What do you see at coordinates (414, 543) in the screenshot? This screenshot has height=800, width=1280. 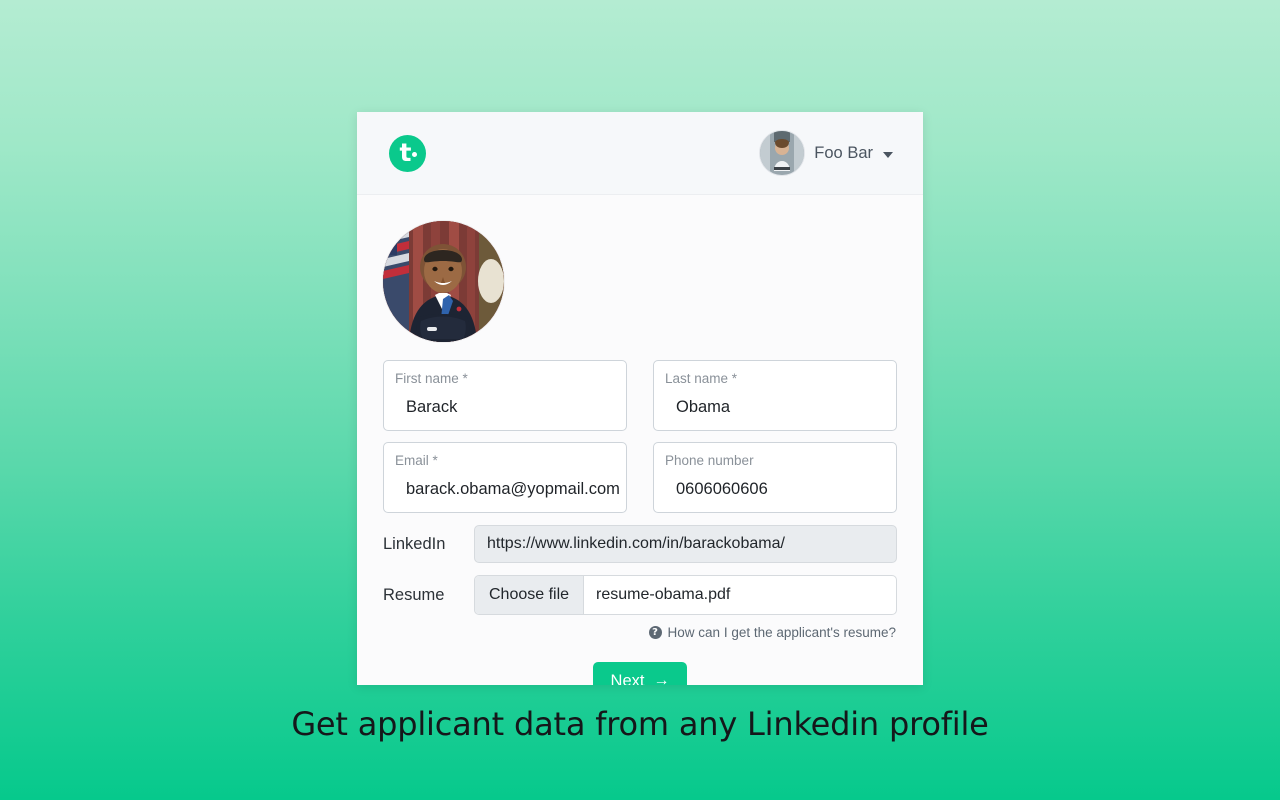 I see `linkedin-label: LinkedIn` at bounding box center [414, 543].